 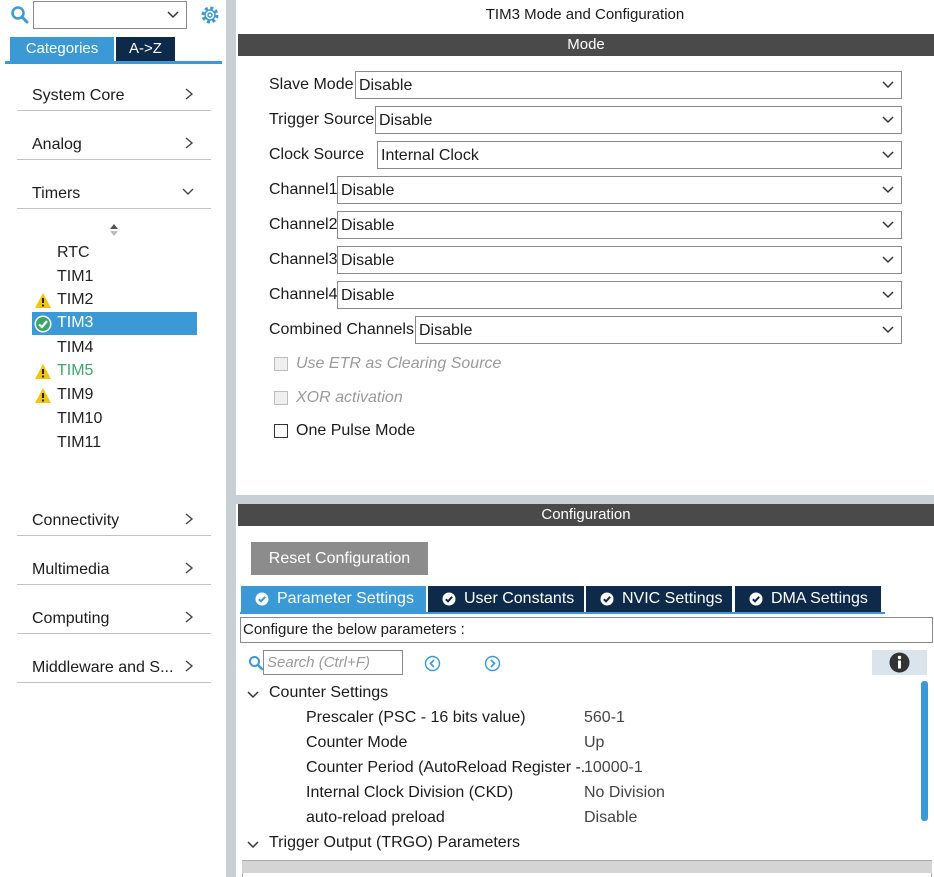 What do you see at coordinates (587, 875) in the screenshot?
I see `bottom-panel` at bounding box center [587, 875].